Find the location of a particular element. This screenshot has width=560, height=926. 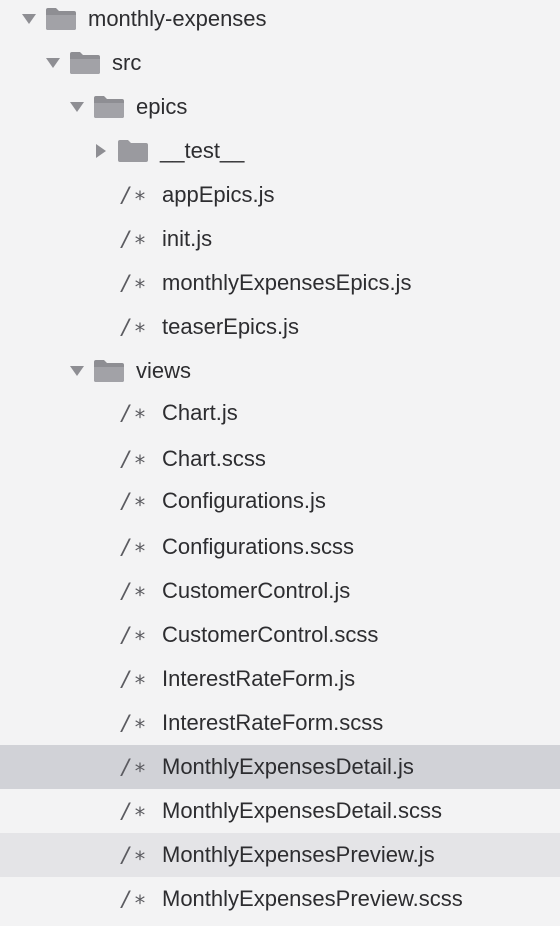

tree-file: /∗ appEpics.js is located at coordinates (280, 195).